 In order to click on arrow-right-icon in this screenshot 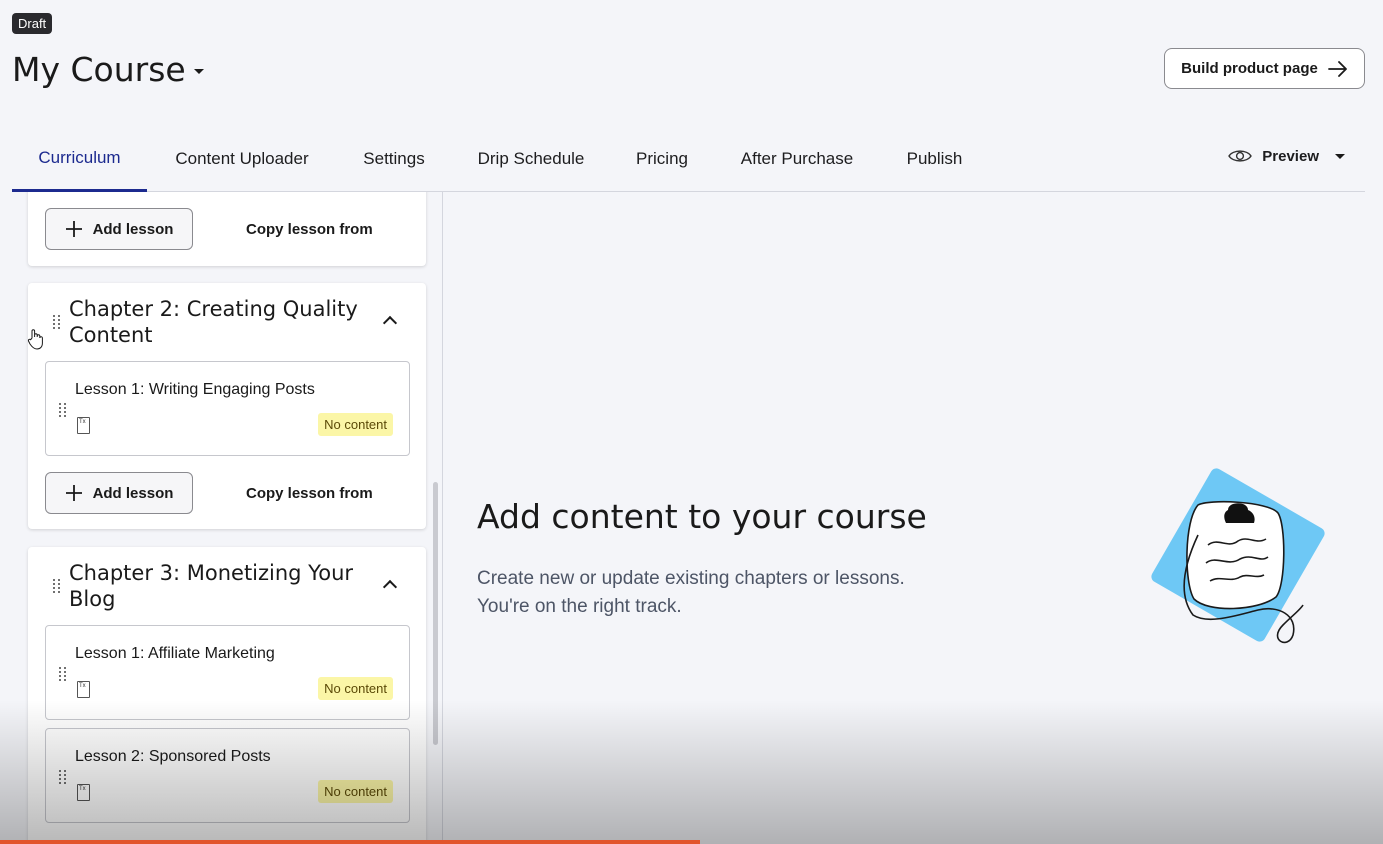, I will do `click(1337, 68)`.